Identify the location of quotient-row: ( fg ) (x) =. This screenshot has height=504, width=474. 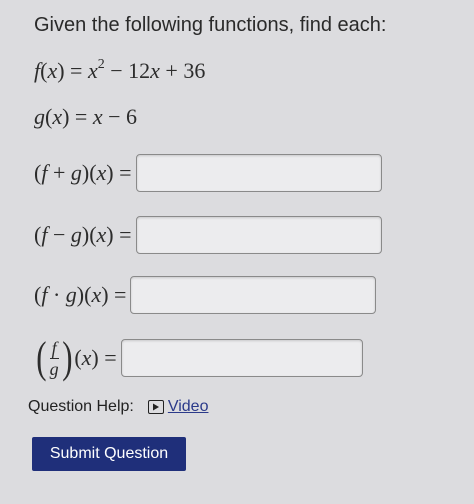
(198, 358).